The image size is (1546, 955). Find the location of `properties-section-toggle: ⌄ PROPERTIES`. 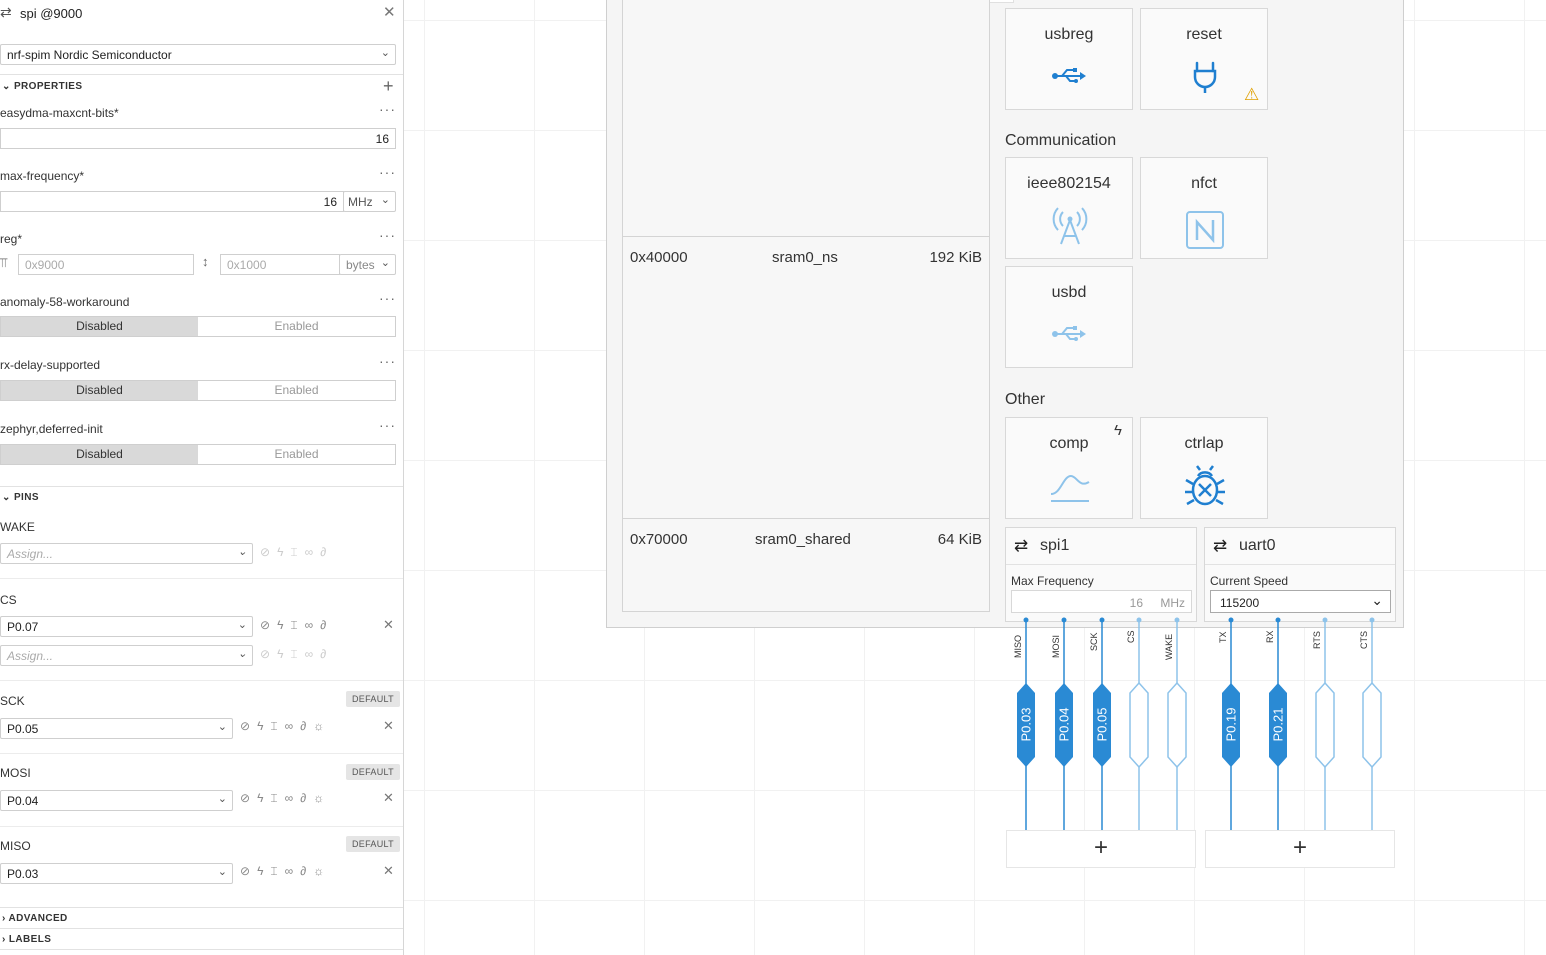

properties-section-toggle: ⌄ PROPERTIES is located at coordinates (42, 86).